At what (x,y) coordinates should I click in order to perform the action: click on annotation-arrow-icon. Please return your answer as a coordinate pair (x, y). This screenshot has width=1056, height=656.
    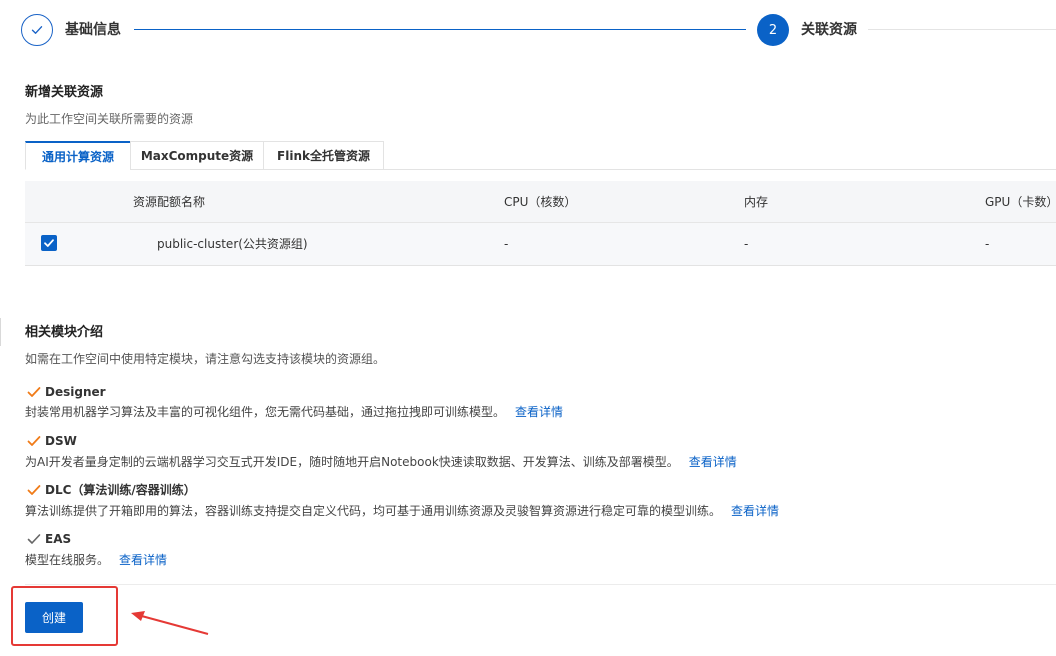
    Looking at the image, I should click on (170, 623).